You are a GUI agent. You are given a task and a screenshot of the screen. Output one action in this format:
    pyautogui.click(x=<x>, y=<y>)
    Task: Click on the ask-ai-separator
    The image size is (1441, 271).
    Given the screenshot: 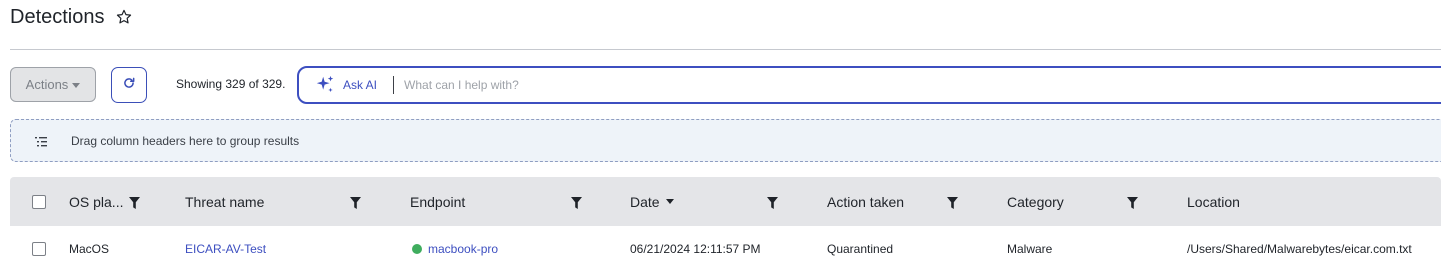 What is the action you would take?
    pyautogui.click(x=394, y=85)
    